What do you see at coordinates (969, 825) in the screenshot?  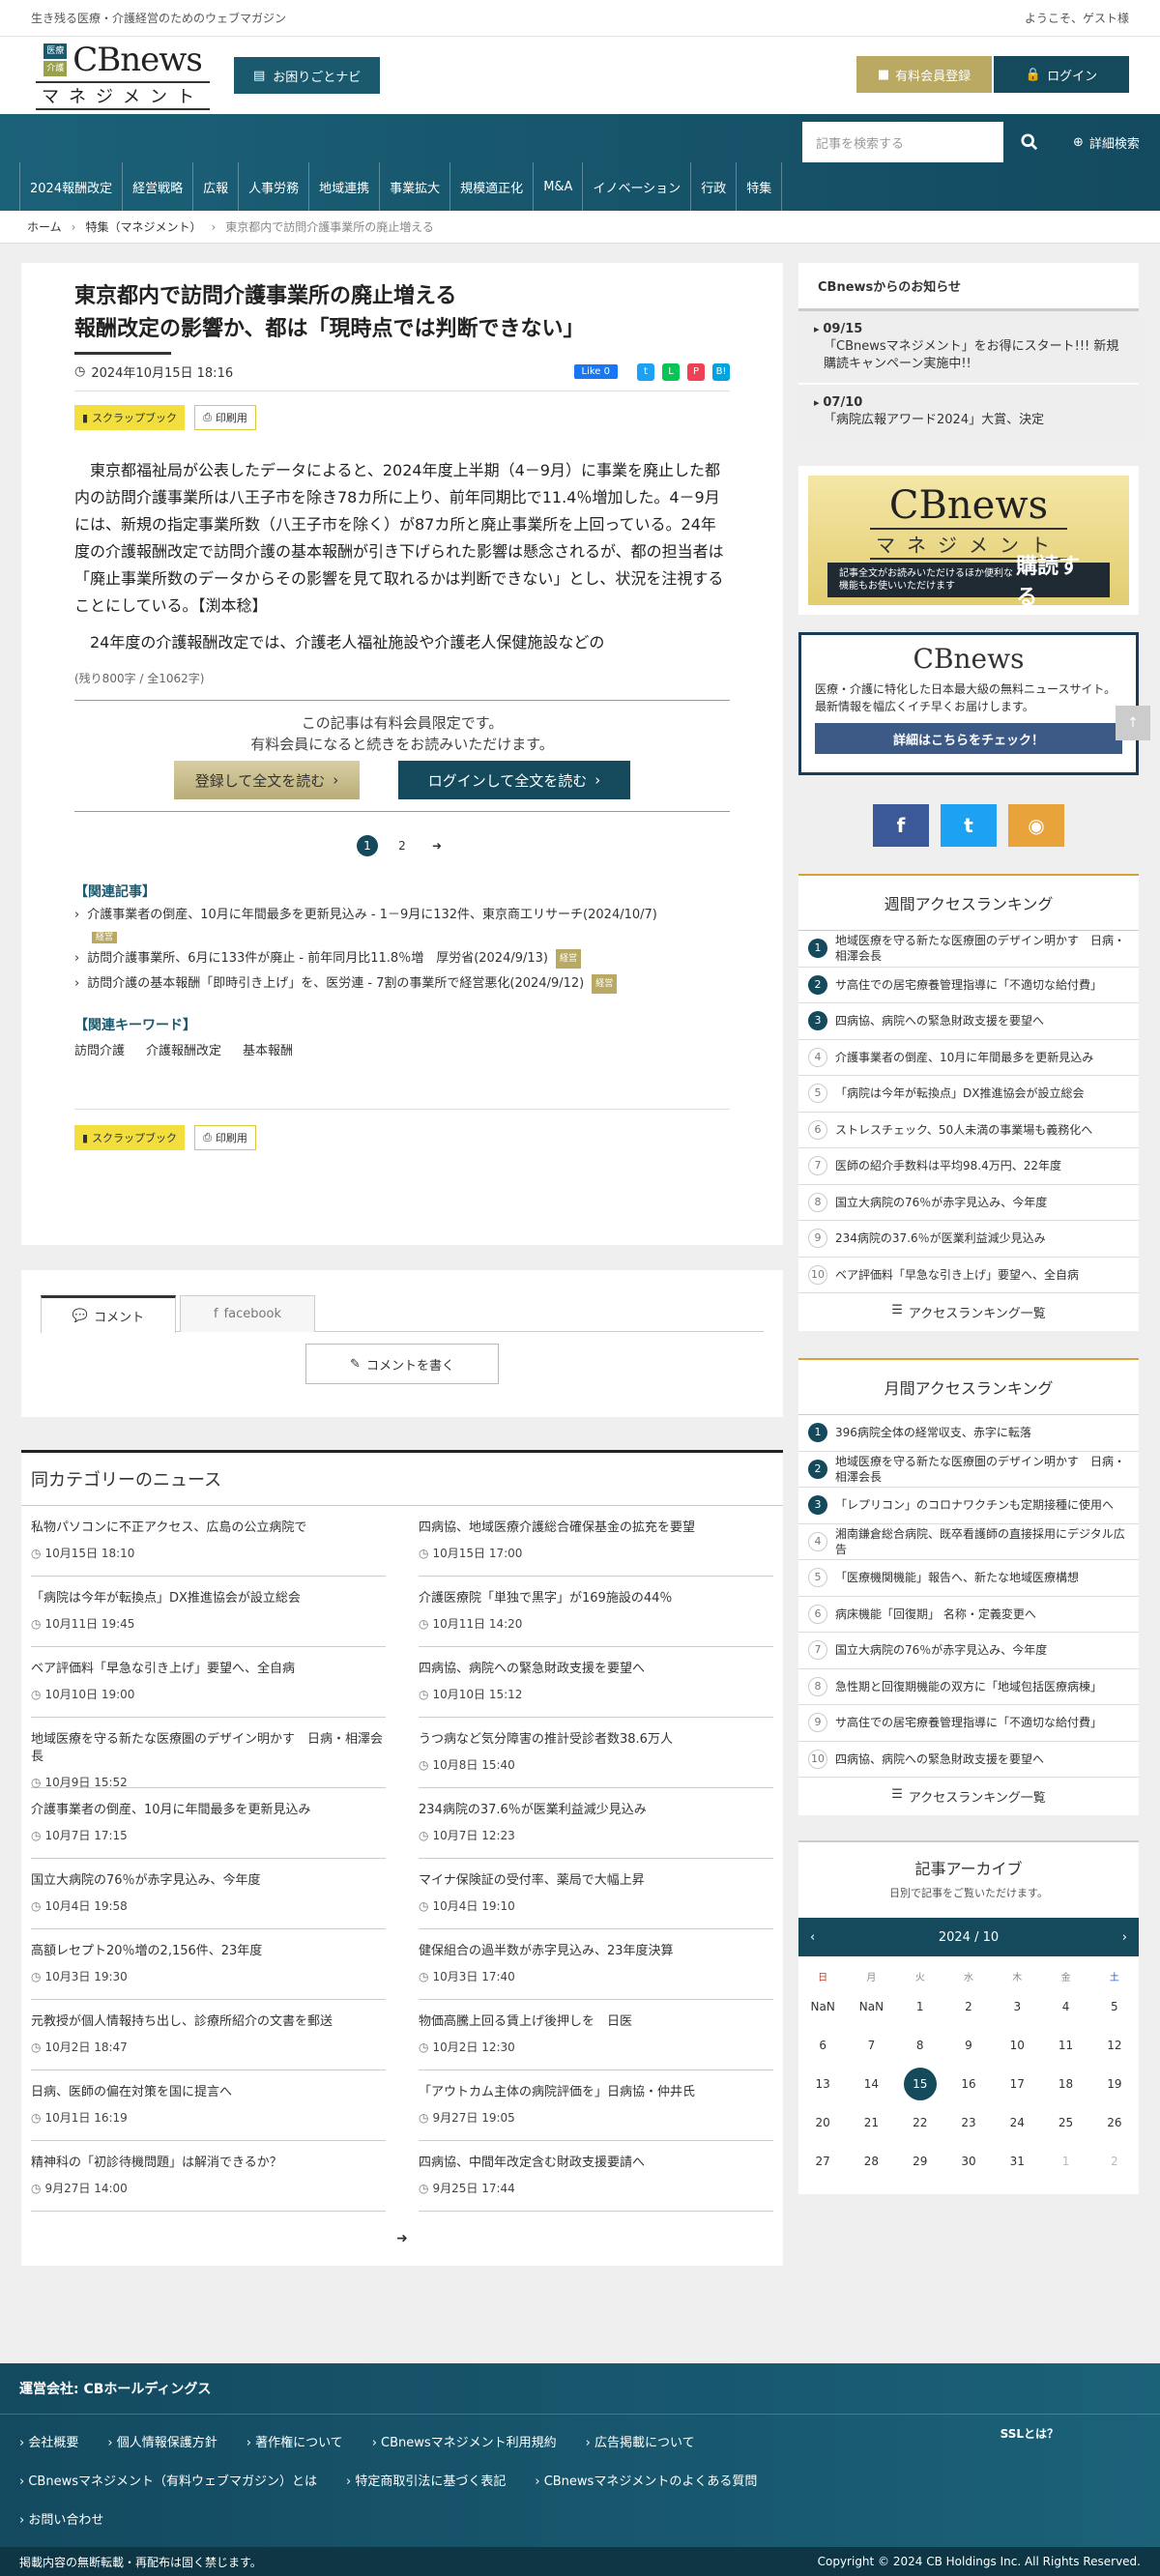 I see `twitter-icon: t` at bounding box center [969, 825].